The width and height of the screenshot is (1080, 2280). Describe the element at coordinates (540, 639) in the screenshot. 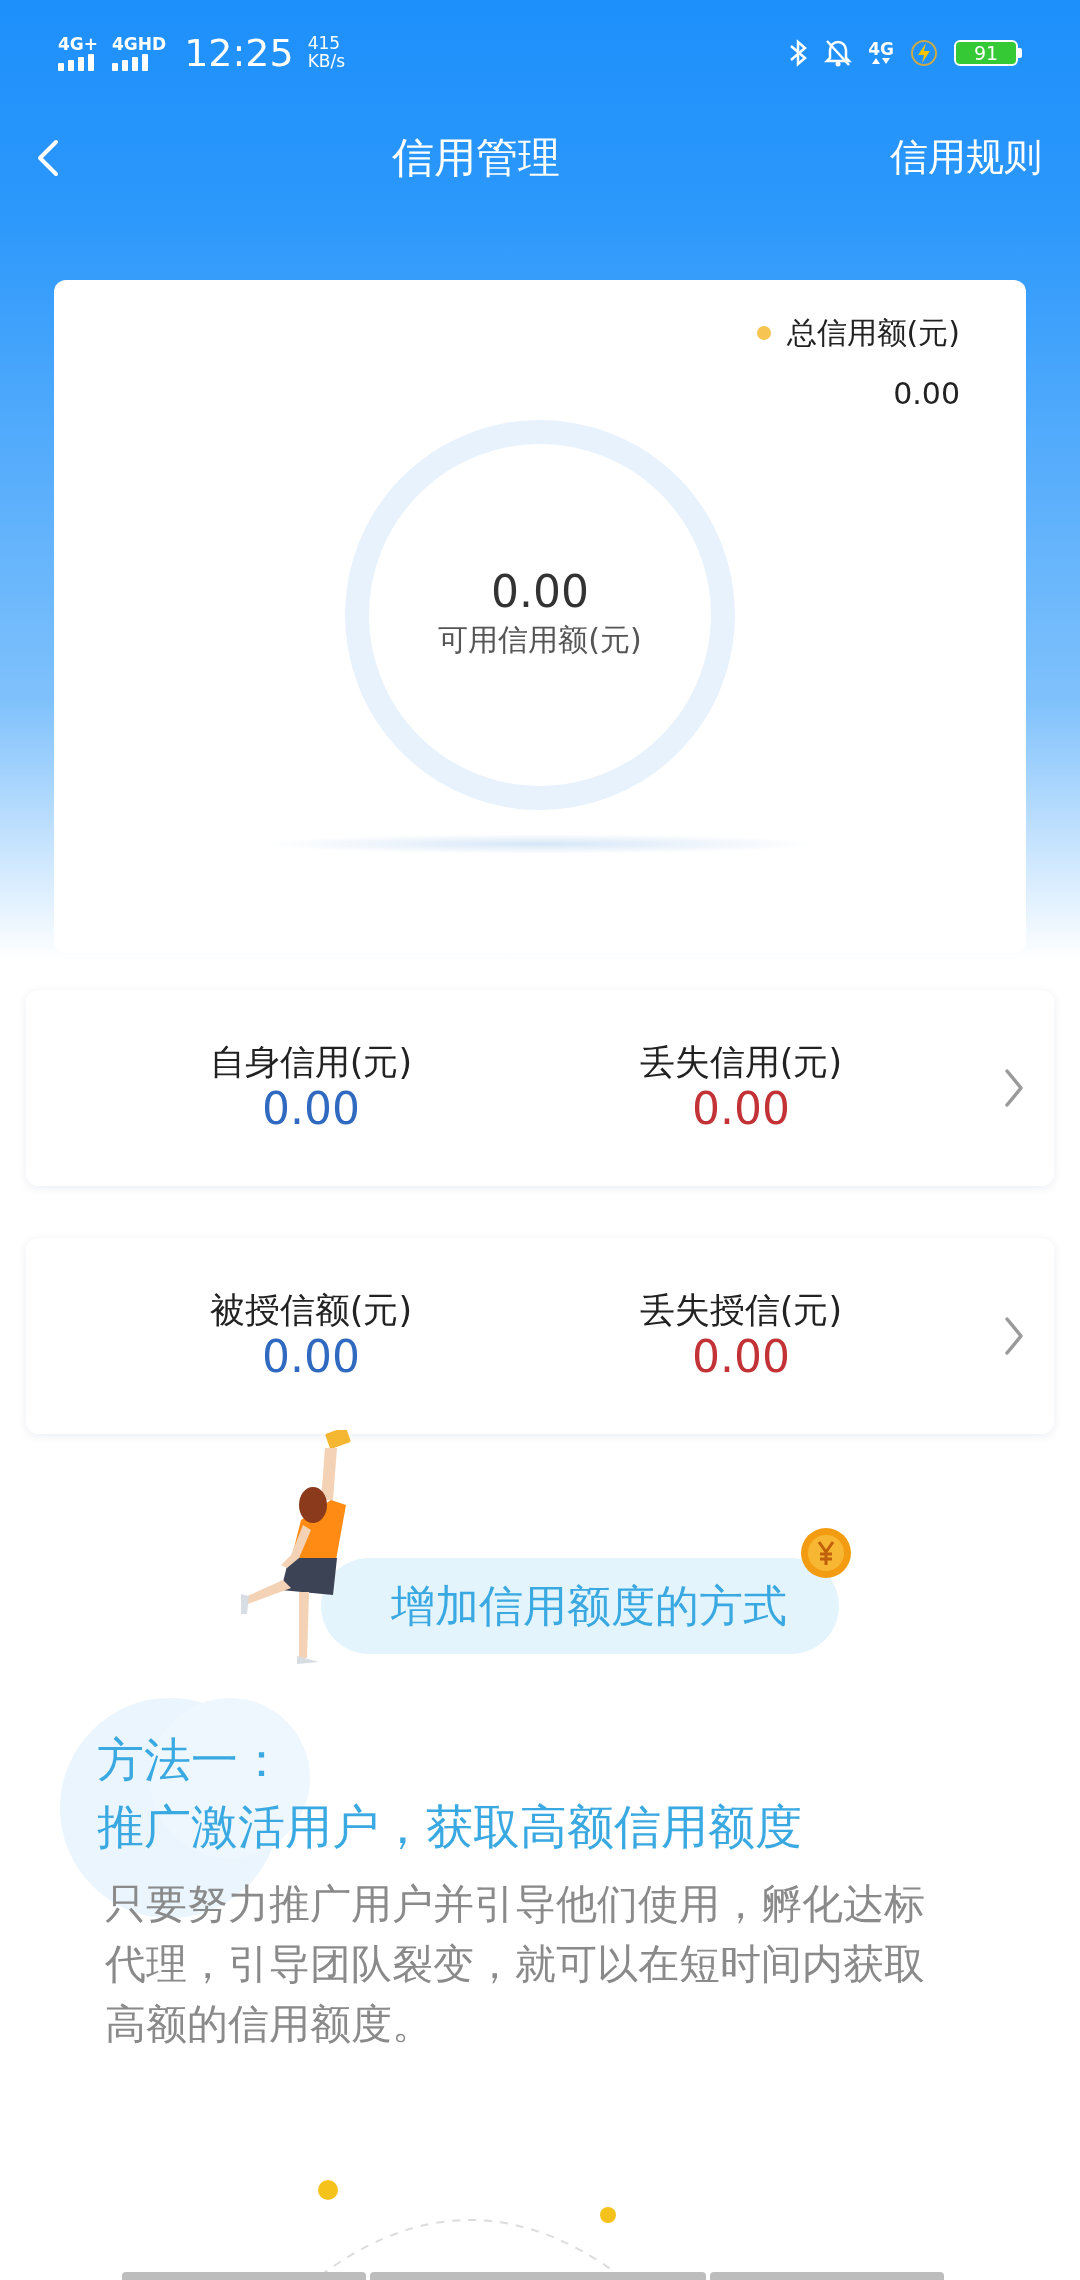

I see `available-label: 可用信用额(元)` at that location.